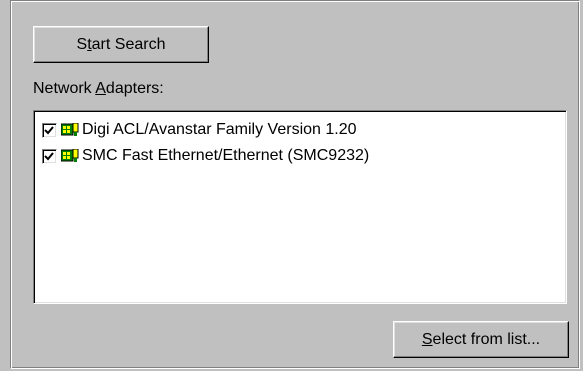 This screenshot has height=371, width=583. I want to click on network-adapters-label-post: dapters:, so click(134, 88).